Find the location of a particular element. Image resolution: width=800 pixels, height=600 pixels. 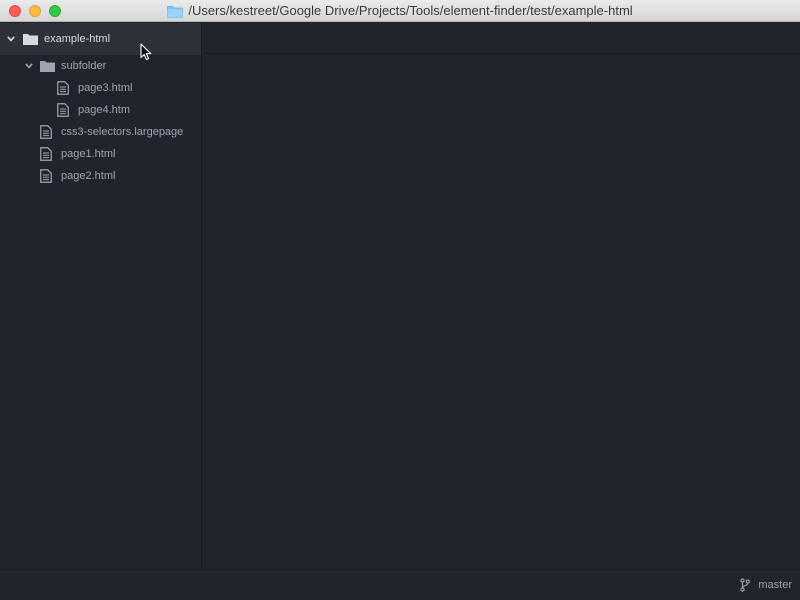

git-branch-icon is located at coordinates (745, 585).